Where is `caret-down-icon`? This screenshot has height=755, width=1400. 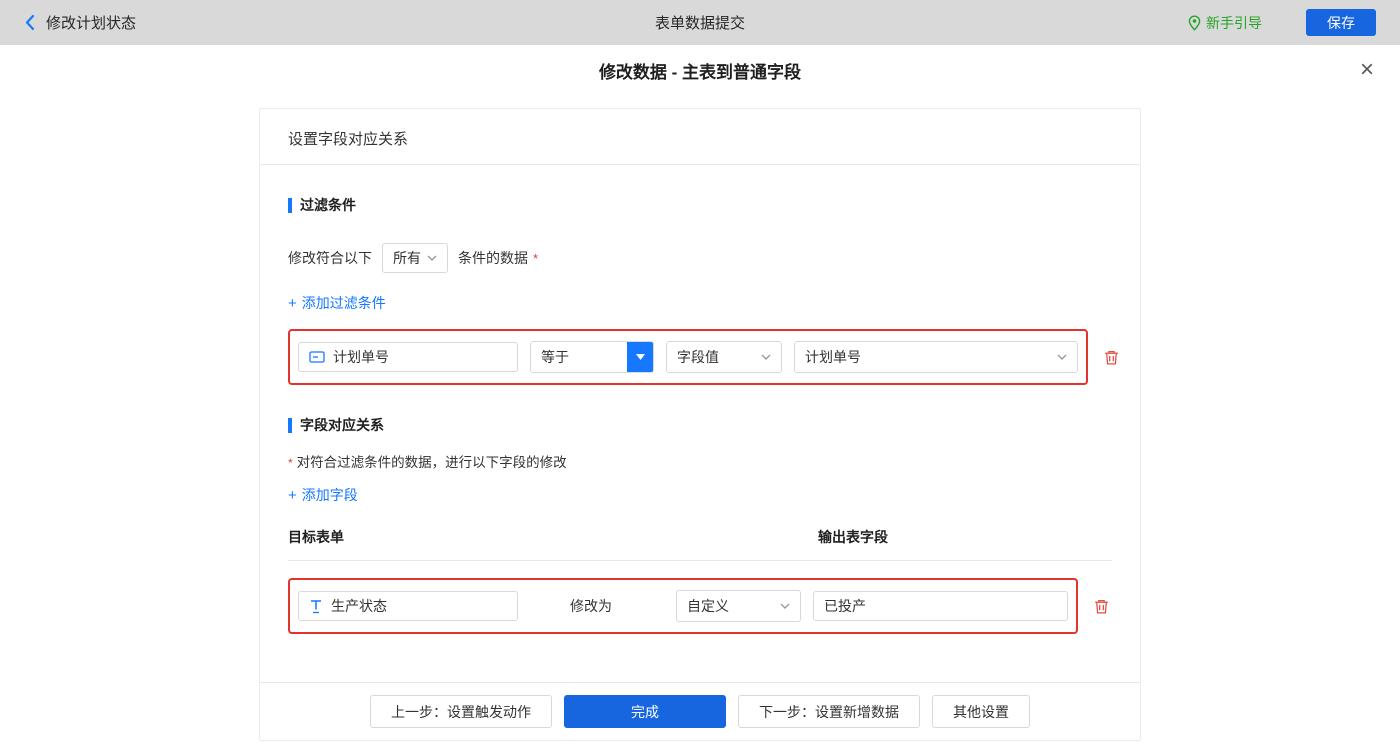 caret-down-icon is located at coordinates (640, 357).